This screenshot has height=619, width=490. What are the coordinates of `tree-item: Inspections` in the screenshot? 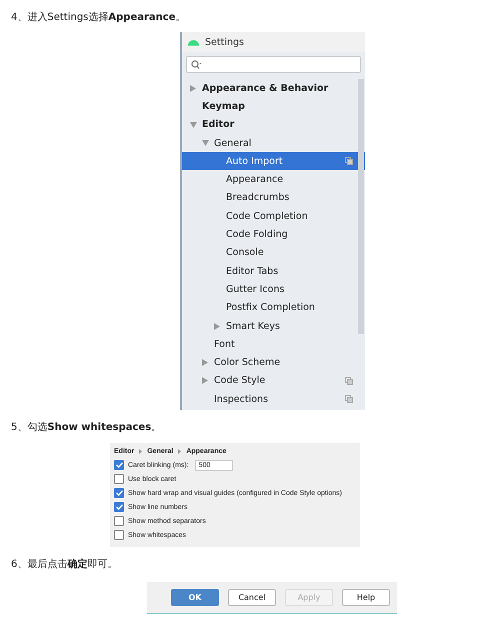 It's located at (273, 399).